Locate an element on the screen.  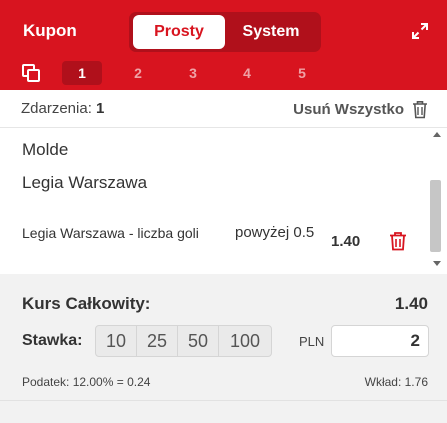
selection-scrollbar is located at coordinates (437, 201).